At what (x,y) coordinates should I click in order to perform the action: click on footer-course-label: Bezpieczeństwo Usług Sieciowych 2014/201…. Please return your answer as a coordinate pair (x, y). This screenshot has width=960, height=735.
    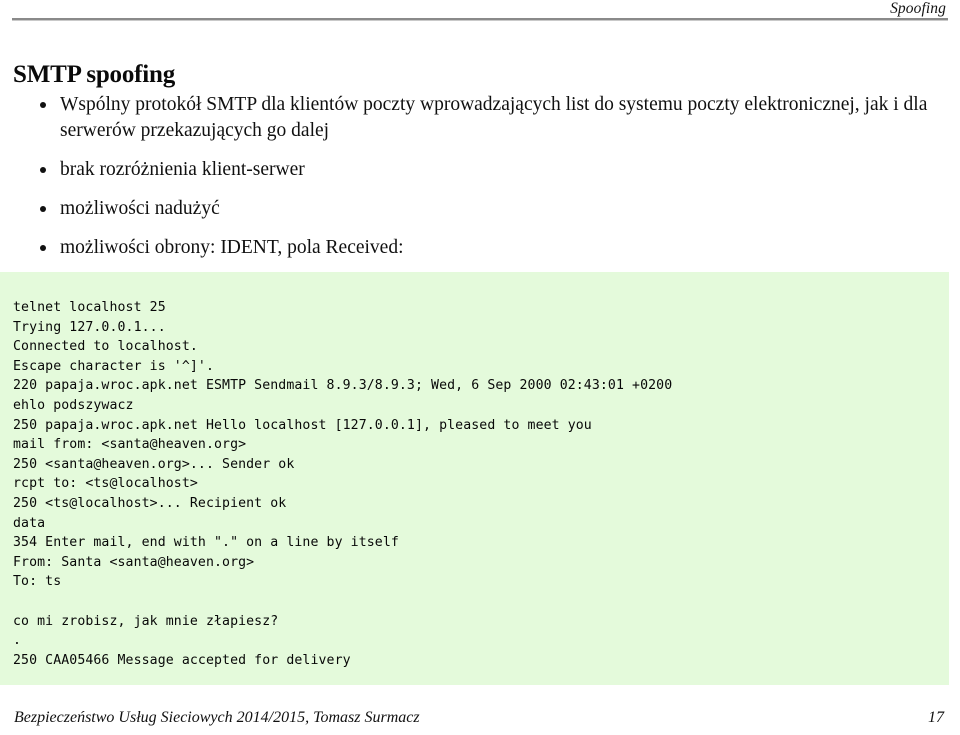
    Looking at the image, I should click on (217, 717).